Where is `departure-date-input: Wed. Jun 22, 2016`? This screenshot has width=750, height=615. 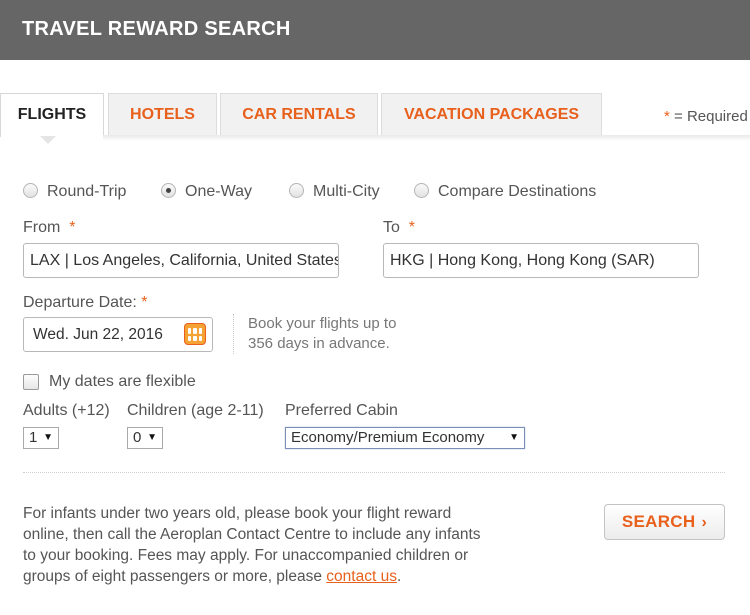
departure-date-input: Wed. Jun 22, 2016 is located at coordinates (118, 334).